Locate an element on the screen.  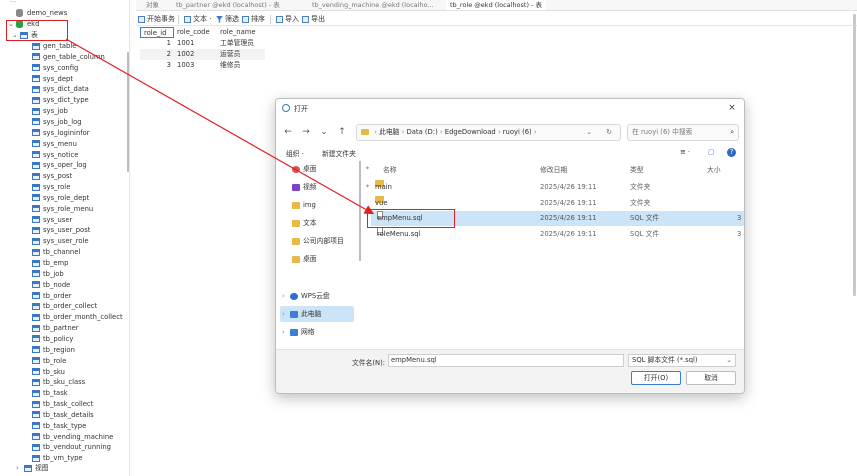
tree-table-item: tb_partner is located at coordinates (55, 328).